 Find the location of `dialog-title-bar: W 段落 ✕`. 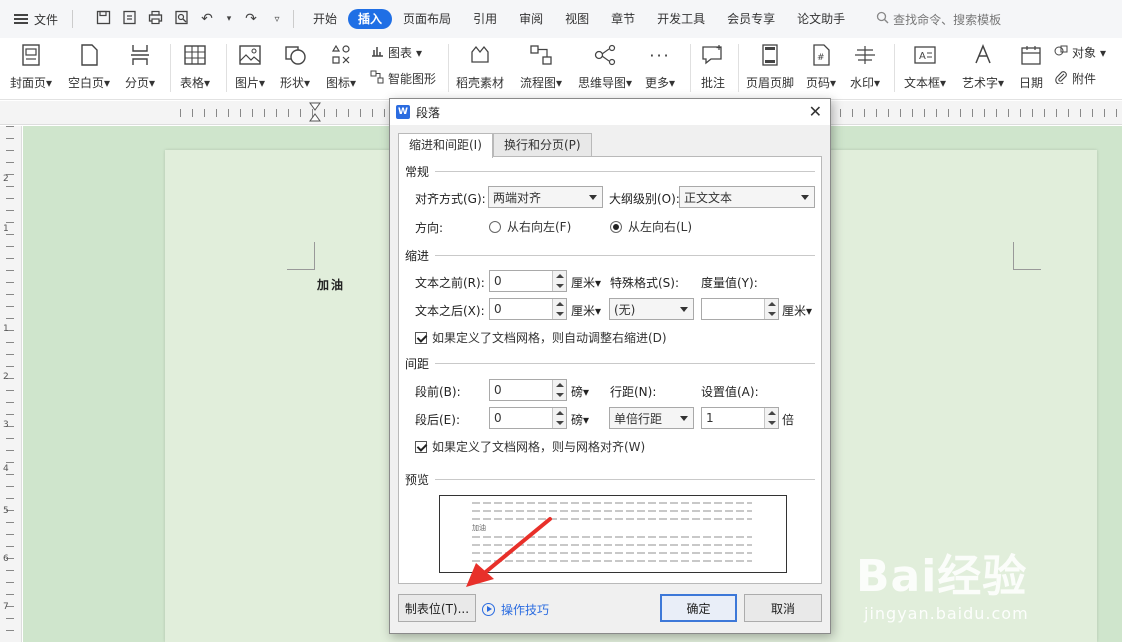

dialog-title-bar: W 段落 ✕ is located at coordinates (610, 112).